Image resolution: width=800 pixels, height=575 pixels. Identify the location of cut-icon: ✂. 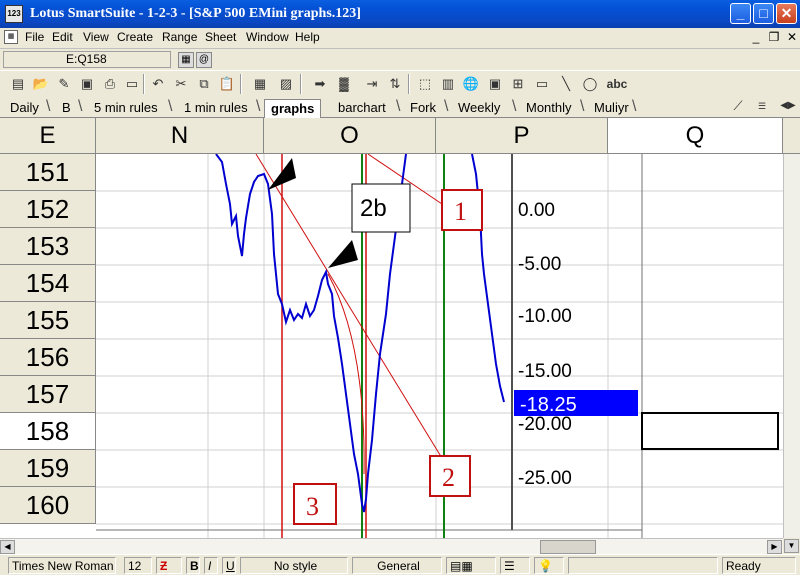
(181, 84).